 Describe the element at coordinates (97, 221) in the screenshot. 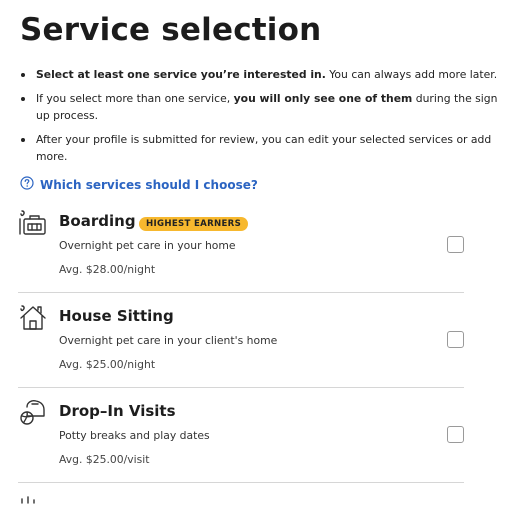

I see `service-name: Boarding` at that location.